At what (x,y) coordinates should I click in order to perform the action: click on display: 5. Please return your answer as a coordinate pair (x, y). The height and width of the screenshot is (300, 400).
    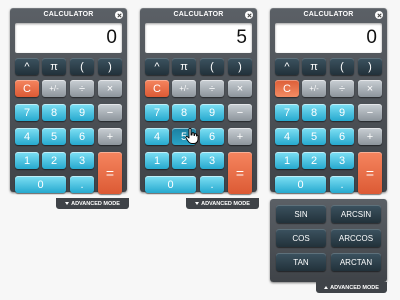
    Looking at the image, I should click on (198, 38).